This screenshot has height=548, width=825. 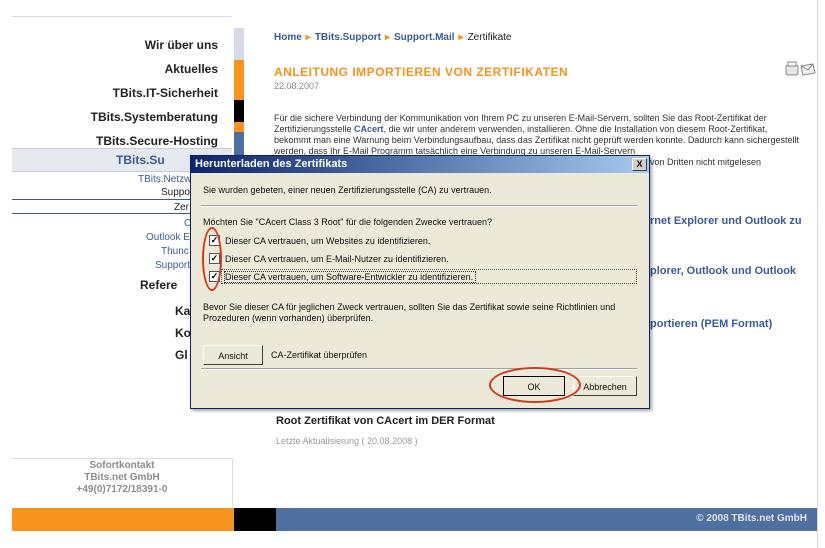 What do you see at coordinates (385, 421) in the screenshot?
I see `root-cert-der-link: Root Zertifikat von CAcert im DER Format` at bounding box center [385, 421].